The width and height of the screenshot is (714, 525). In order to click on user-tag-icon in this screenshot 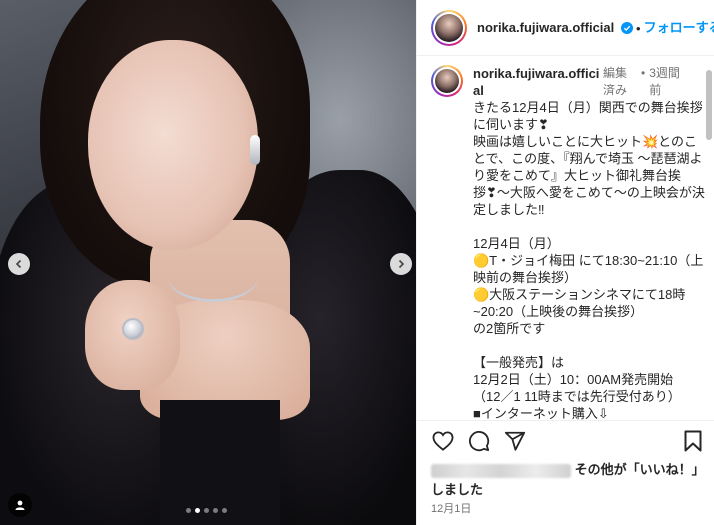, I will do `click(20, 505)`.